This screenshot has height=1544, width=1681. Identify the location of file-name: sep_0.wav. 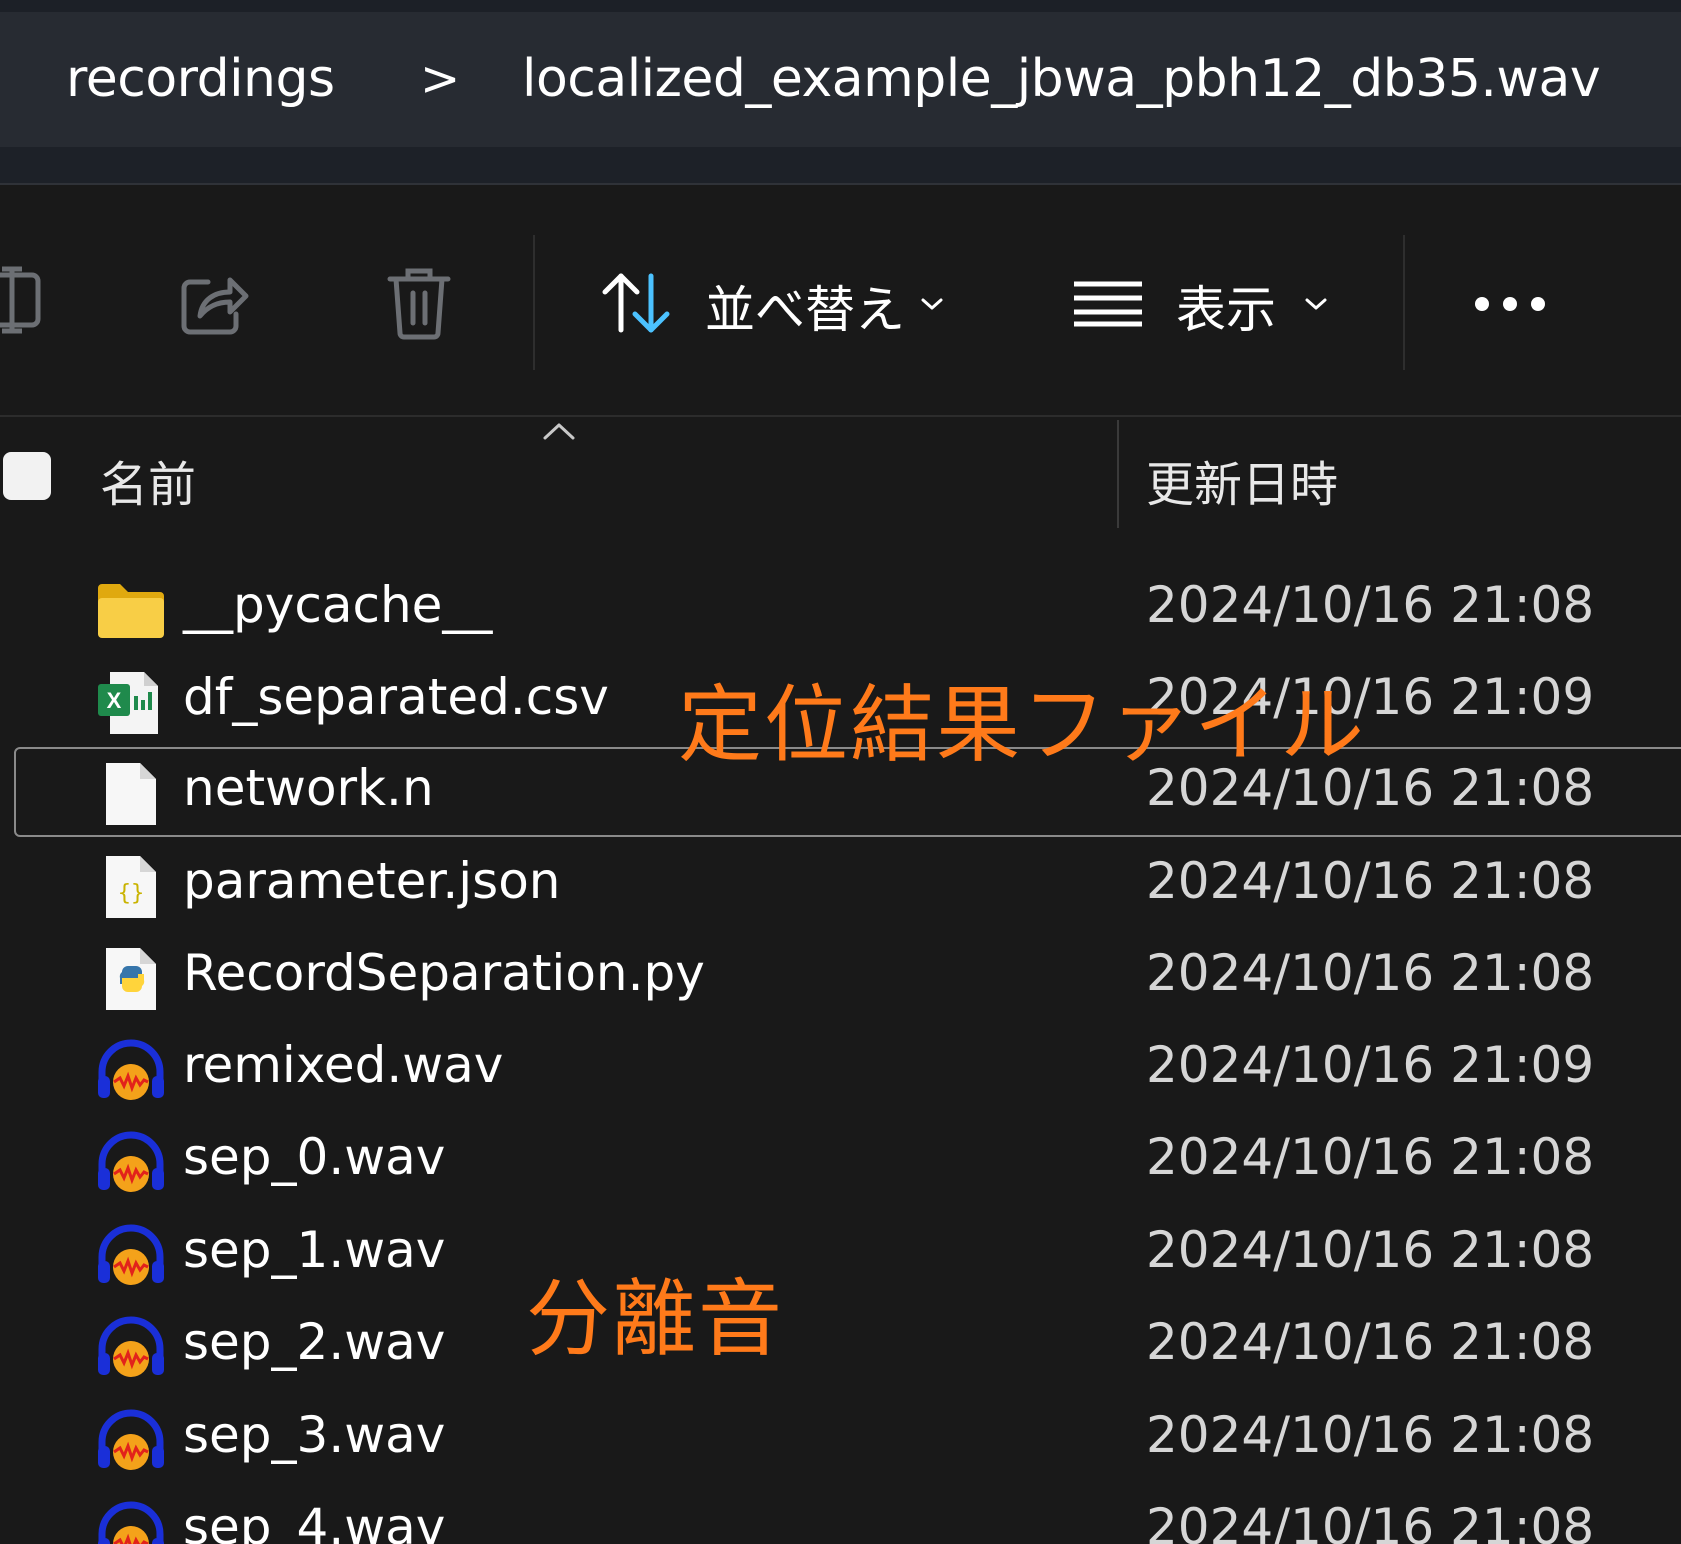
(314, 1157).